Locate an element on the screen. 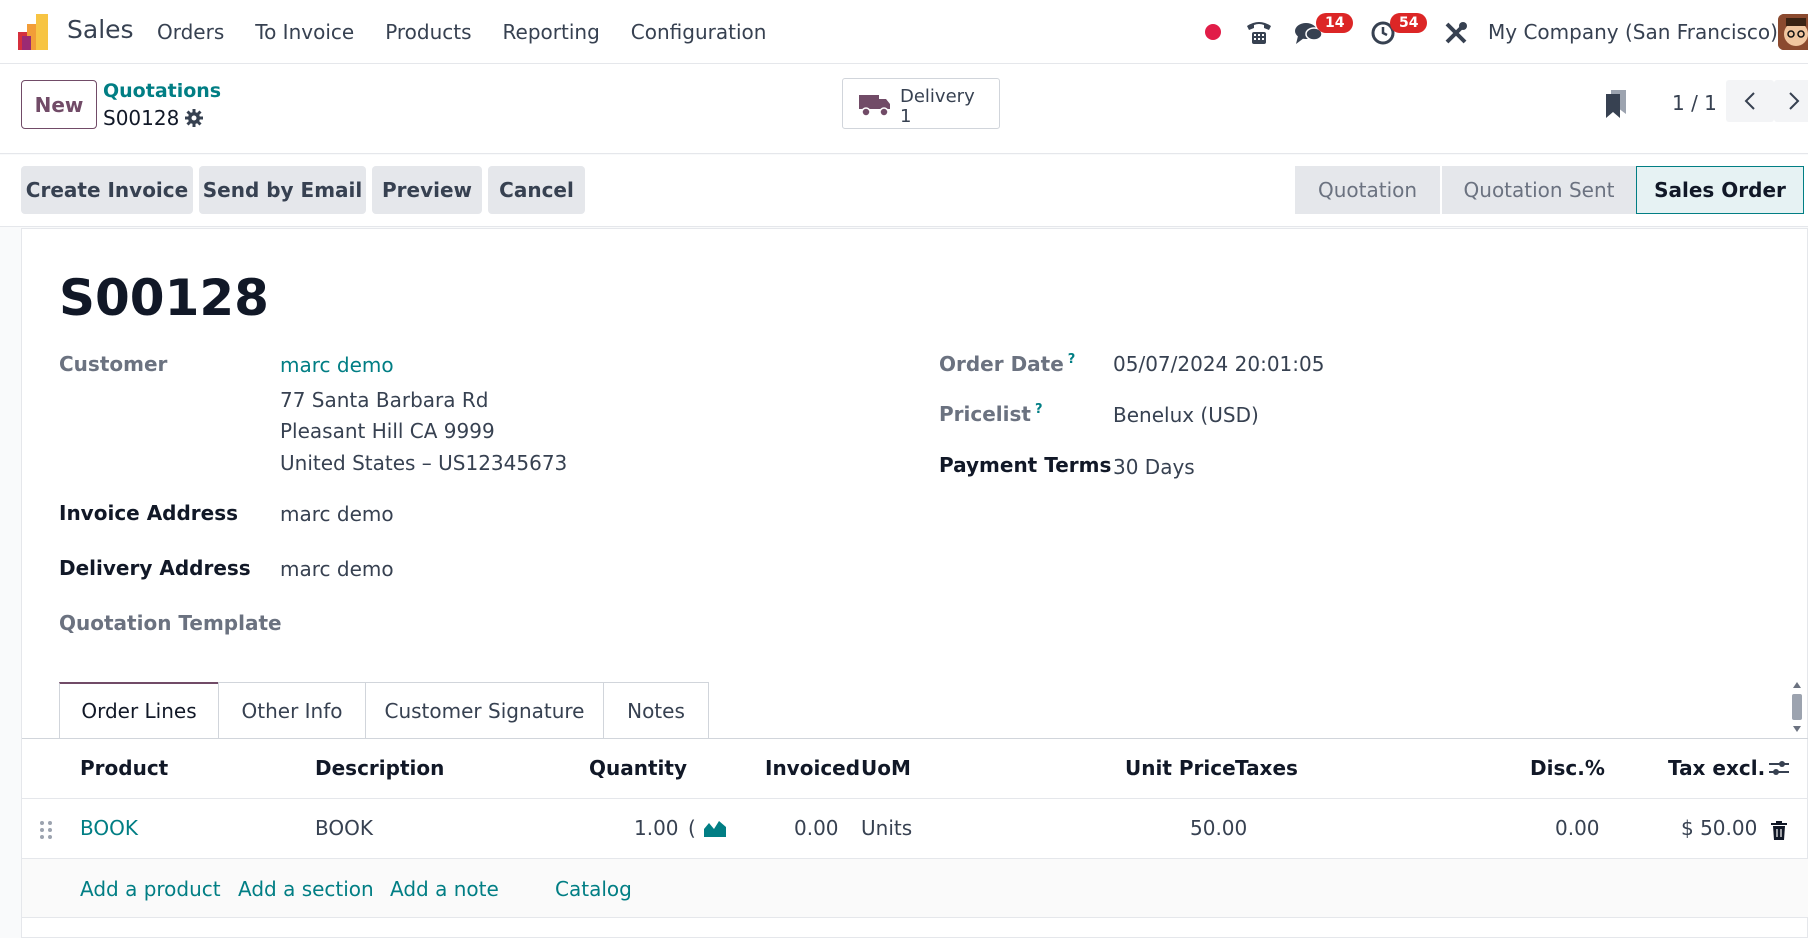 Image resolution: width=1808 pixels, height=938 pixels. row-uom: Units is located at coordinates (886, 828).